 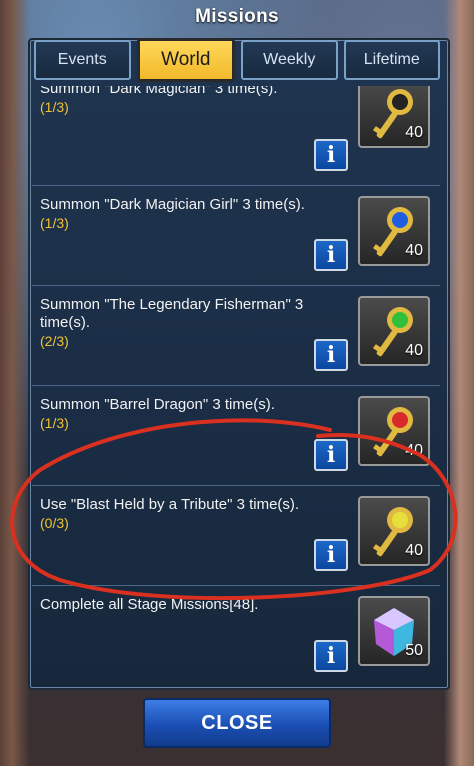 What do you see at coordinates (159, 91) in the screenshot?
I see `mission-text: Summon "Dark Magician" 3 time(s).` at bounding box center [159, 91].